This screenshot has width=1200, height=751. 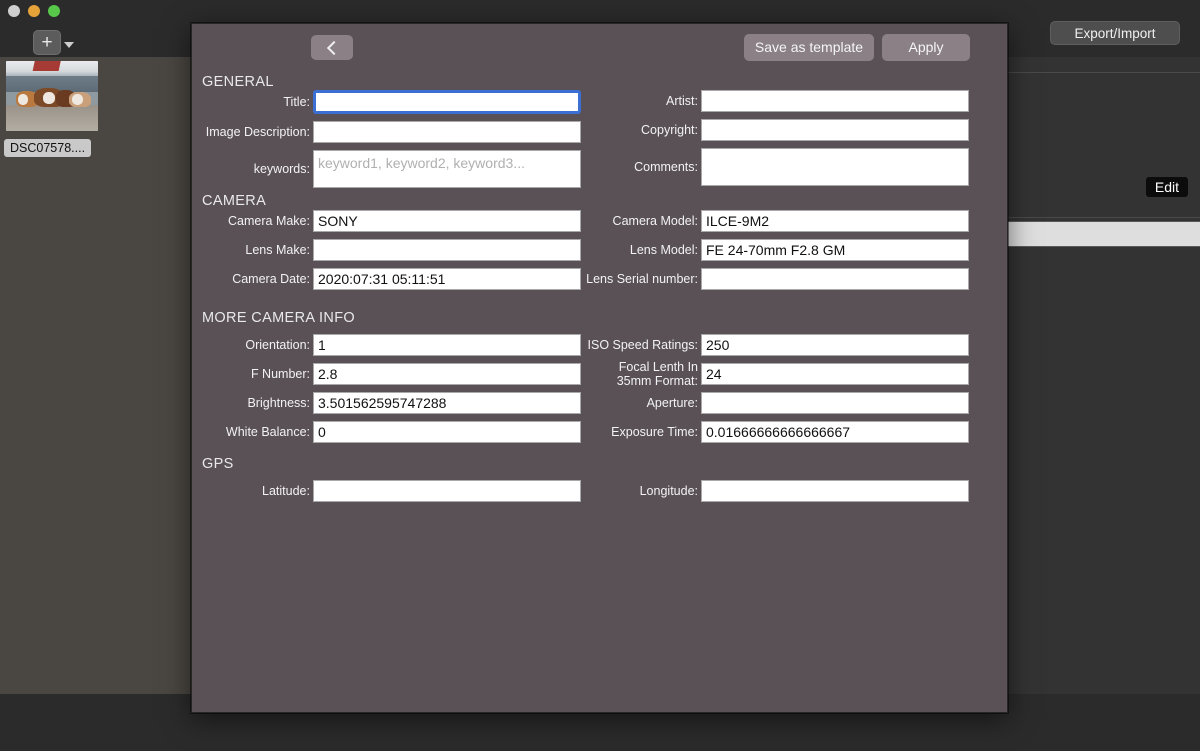 What do you see at coordinates (926, 47) in the screenshot?
I see `apply-button: Apply` at bounding box center [926, 47].